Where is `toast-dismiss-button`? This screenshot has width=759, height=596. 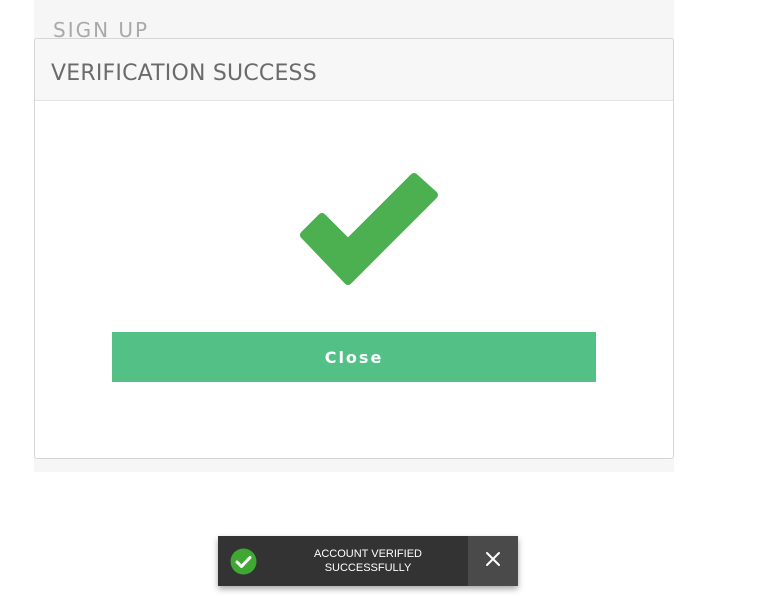 toast-dismiss-button is located at coordinates (493, 561).